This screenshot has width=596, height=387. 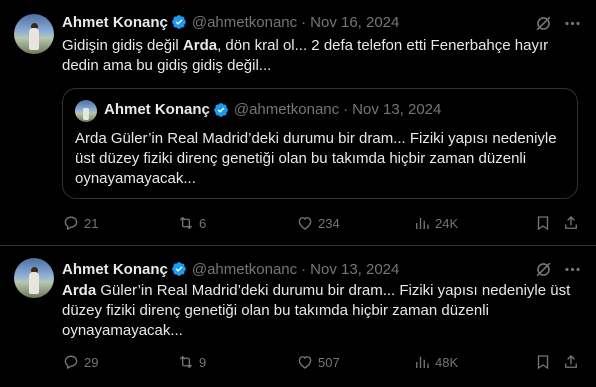 What do you see at coordinates (203, 223) in the screenshot?
I see `repost-count: 6` at bounding box center [203, 223].